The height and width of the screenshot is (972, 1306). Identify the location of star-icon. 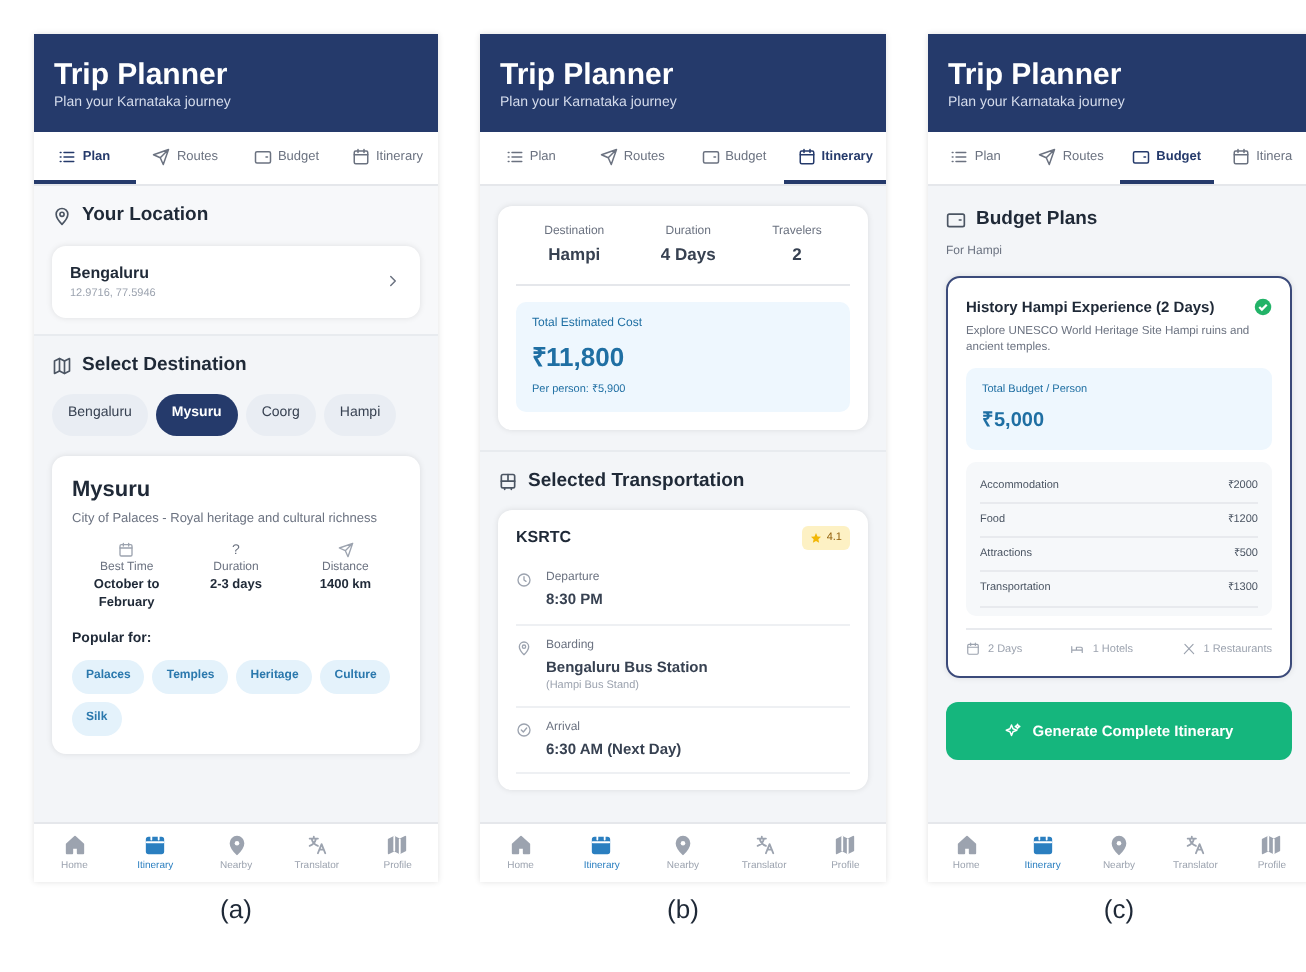
(816, 538).